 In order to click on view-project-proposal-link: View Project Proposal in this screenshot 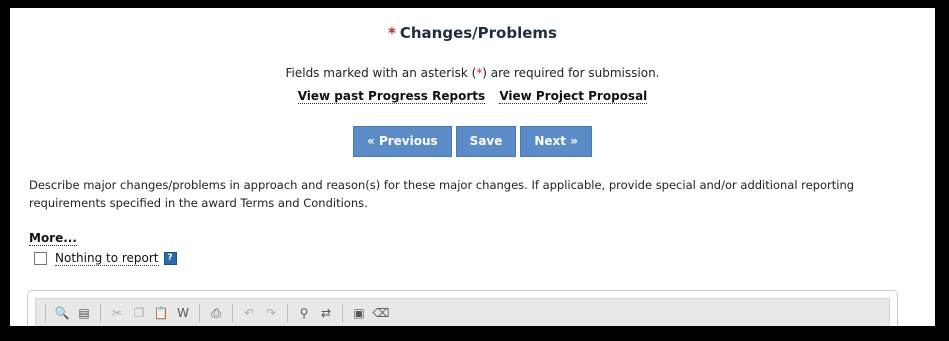, I will do `click(573, 96)`.